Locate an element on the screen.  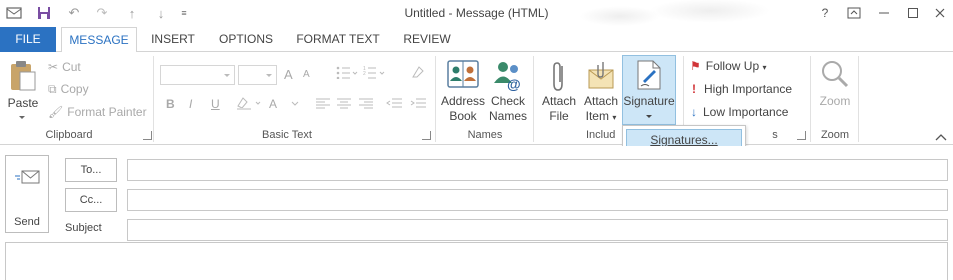
follow-up-button: ⚑ Follow Up ▾ is located at coordinates (728, 66).